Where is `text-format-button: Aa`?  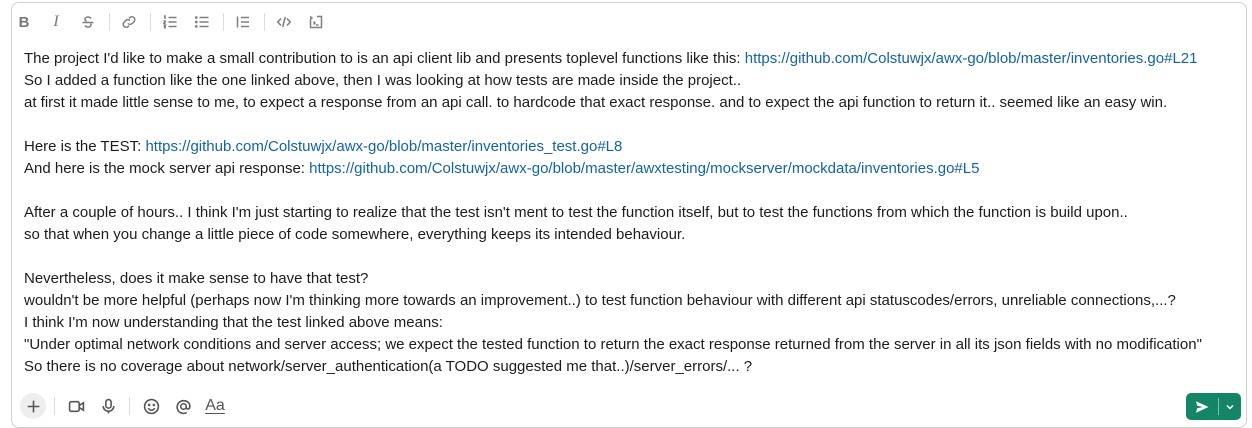 text-format-button: Aa is located at coordinates (215, 406).